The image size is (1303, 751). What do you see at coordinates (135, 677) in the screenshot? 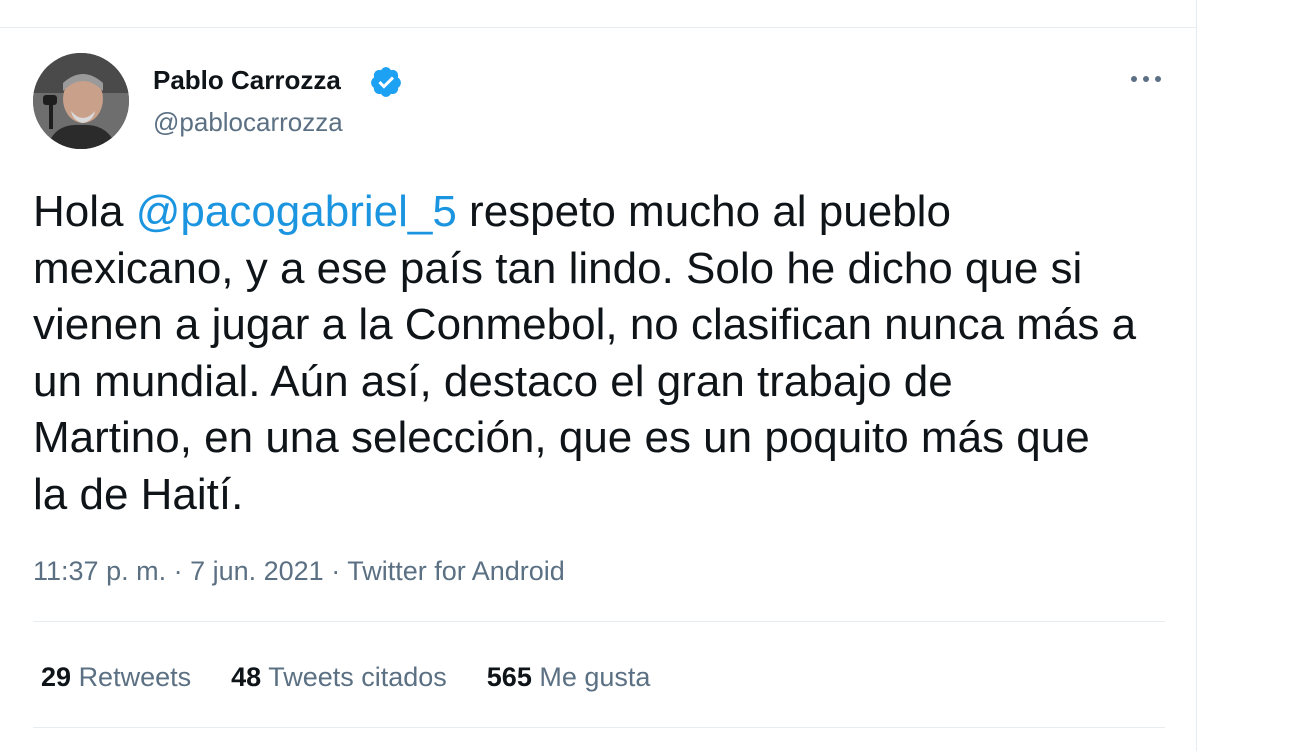
I see `retweets-label: Retweets` at bounding box center [135, 677].